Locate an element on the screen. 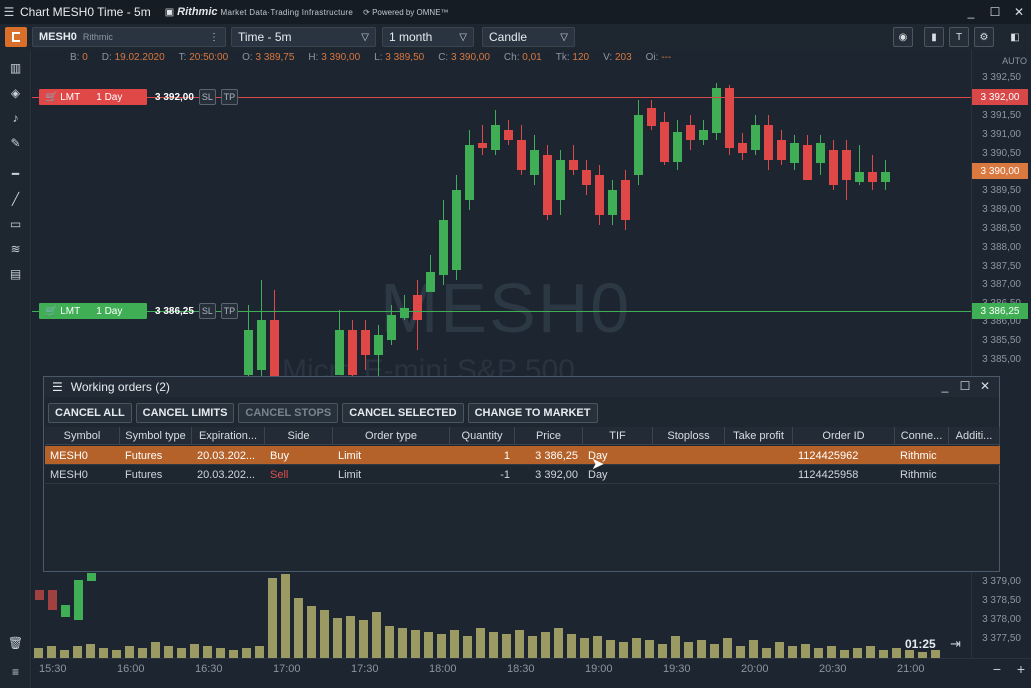  price-tick: 3 378,50 is located at coordinates (1001, 600).